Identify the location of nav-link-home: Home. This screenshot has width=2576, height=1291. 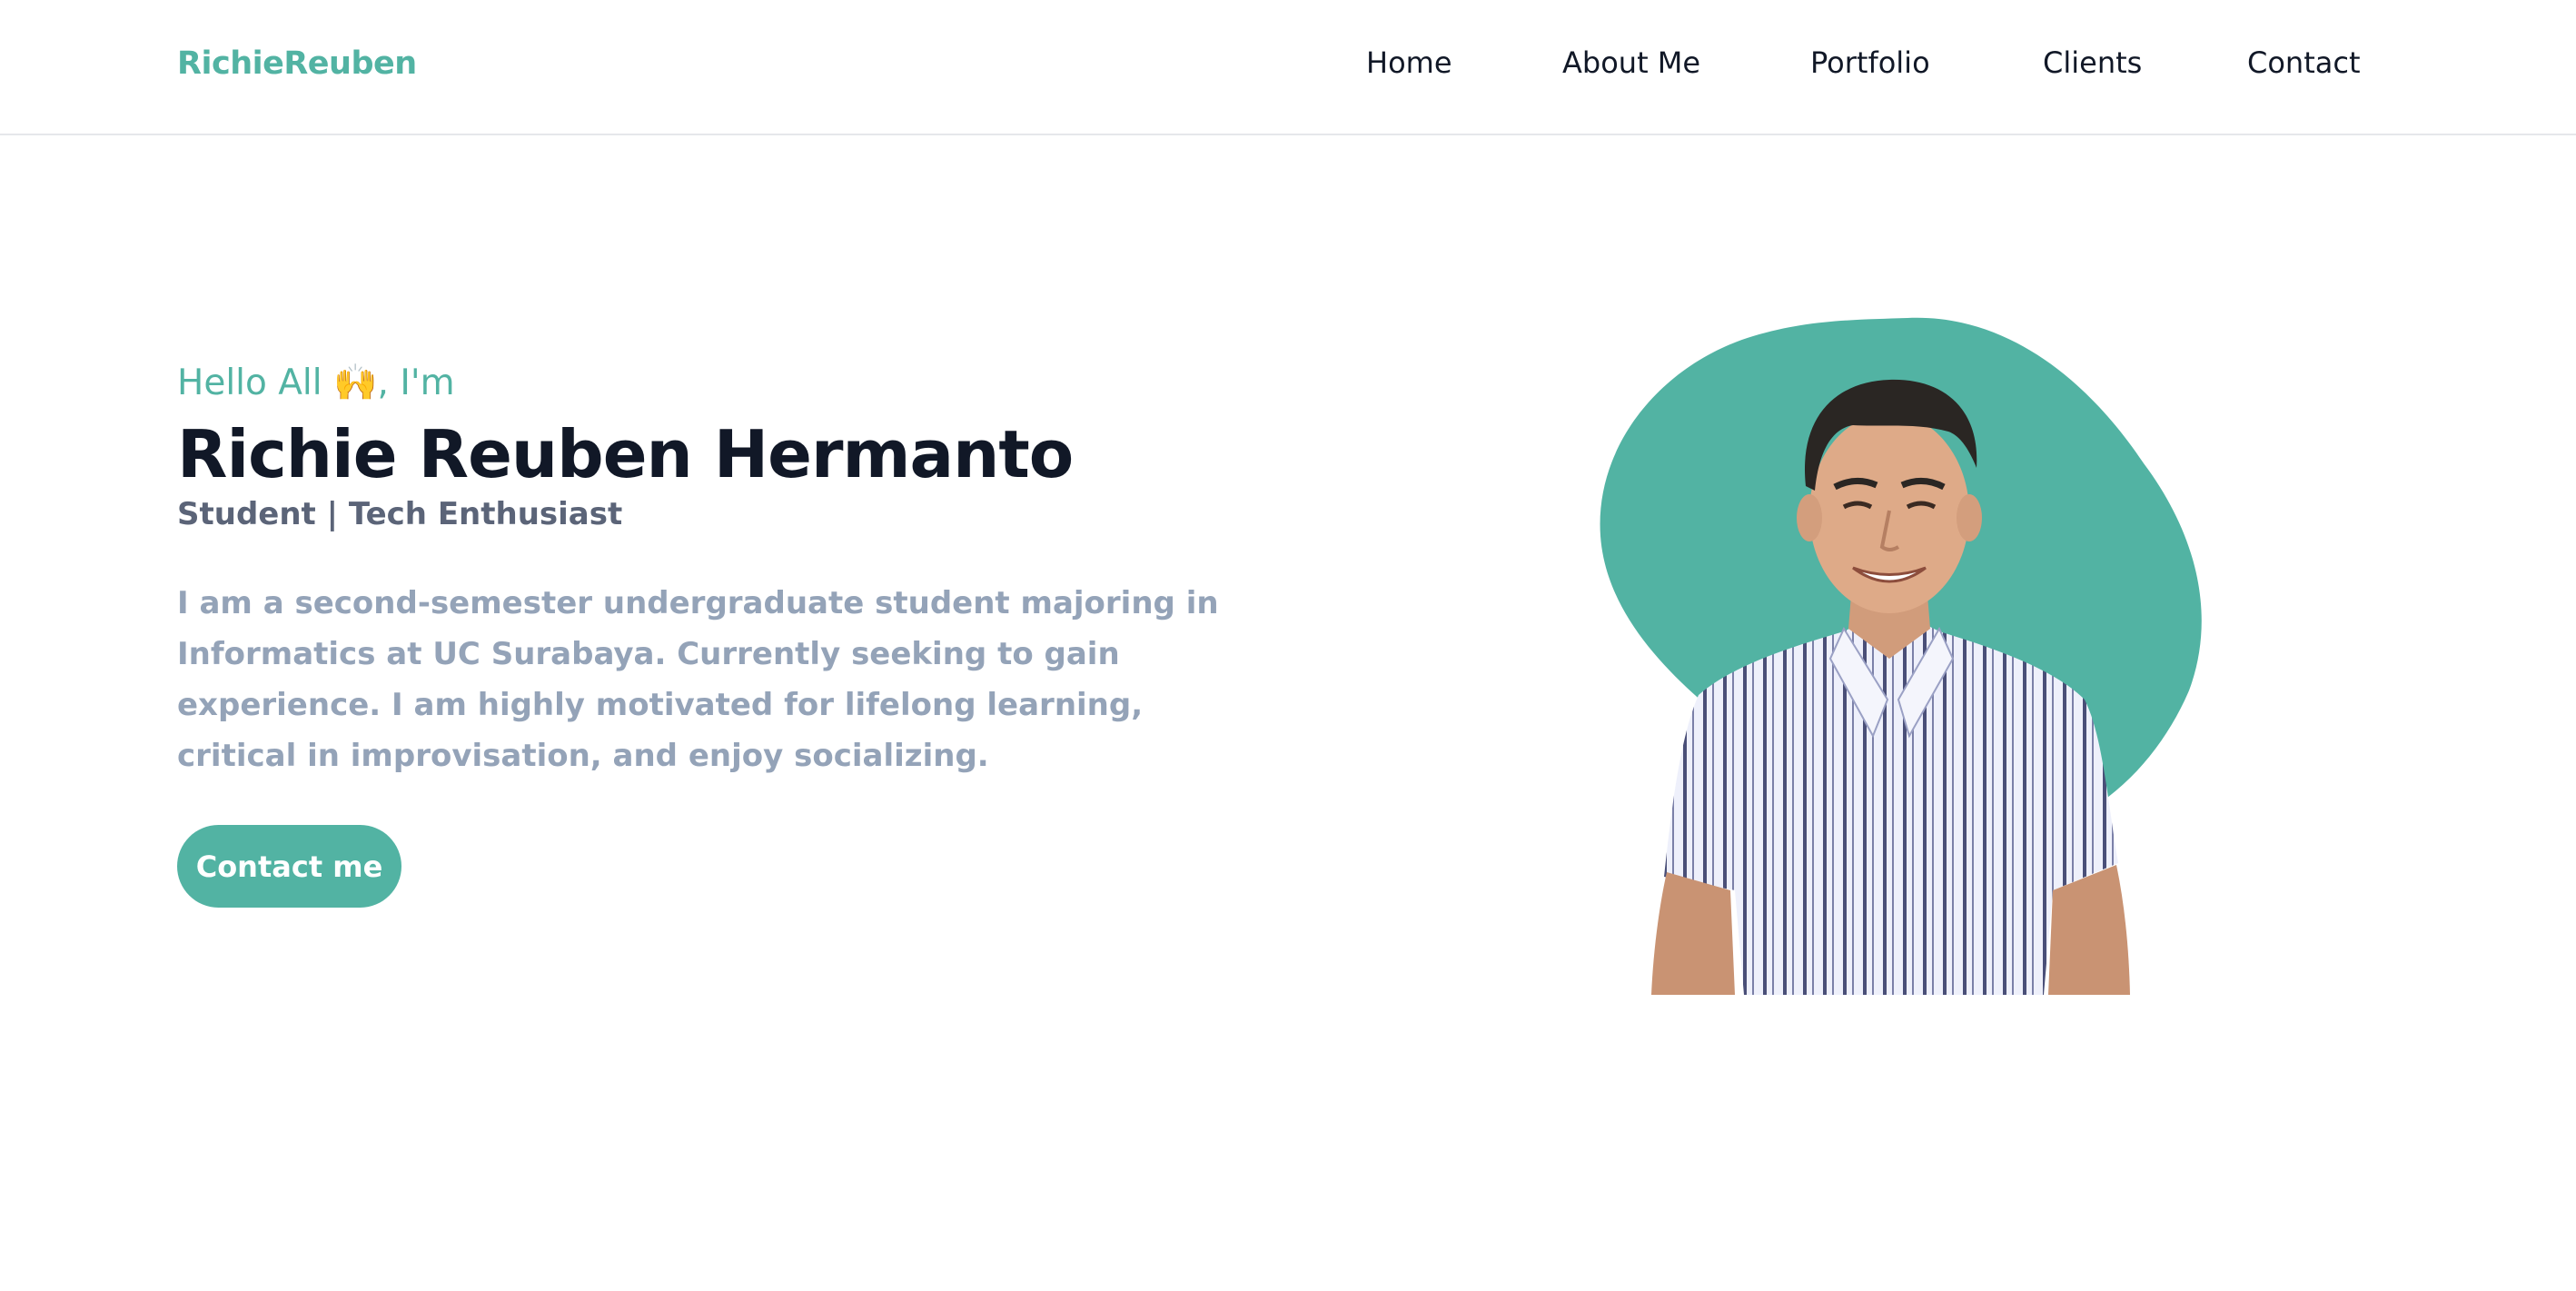
(1409, 62).